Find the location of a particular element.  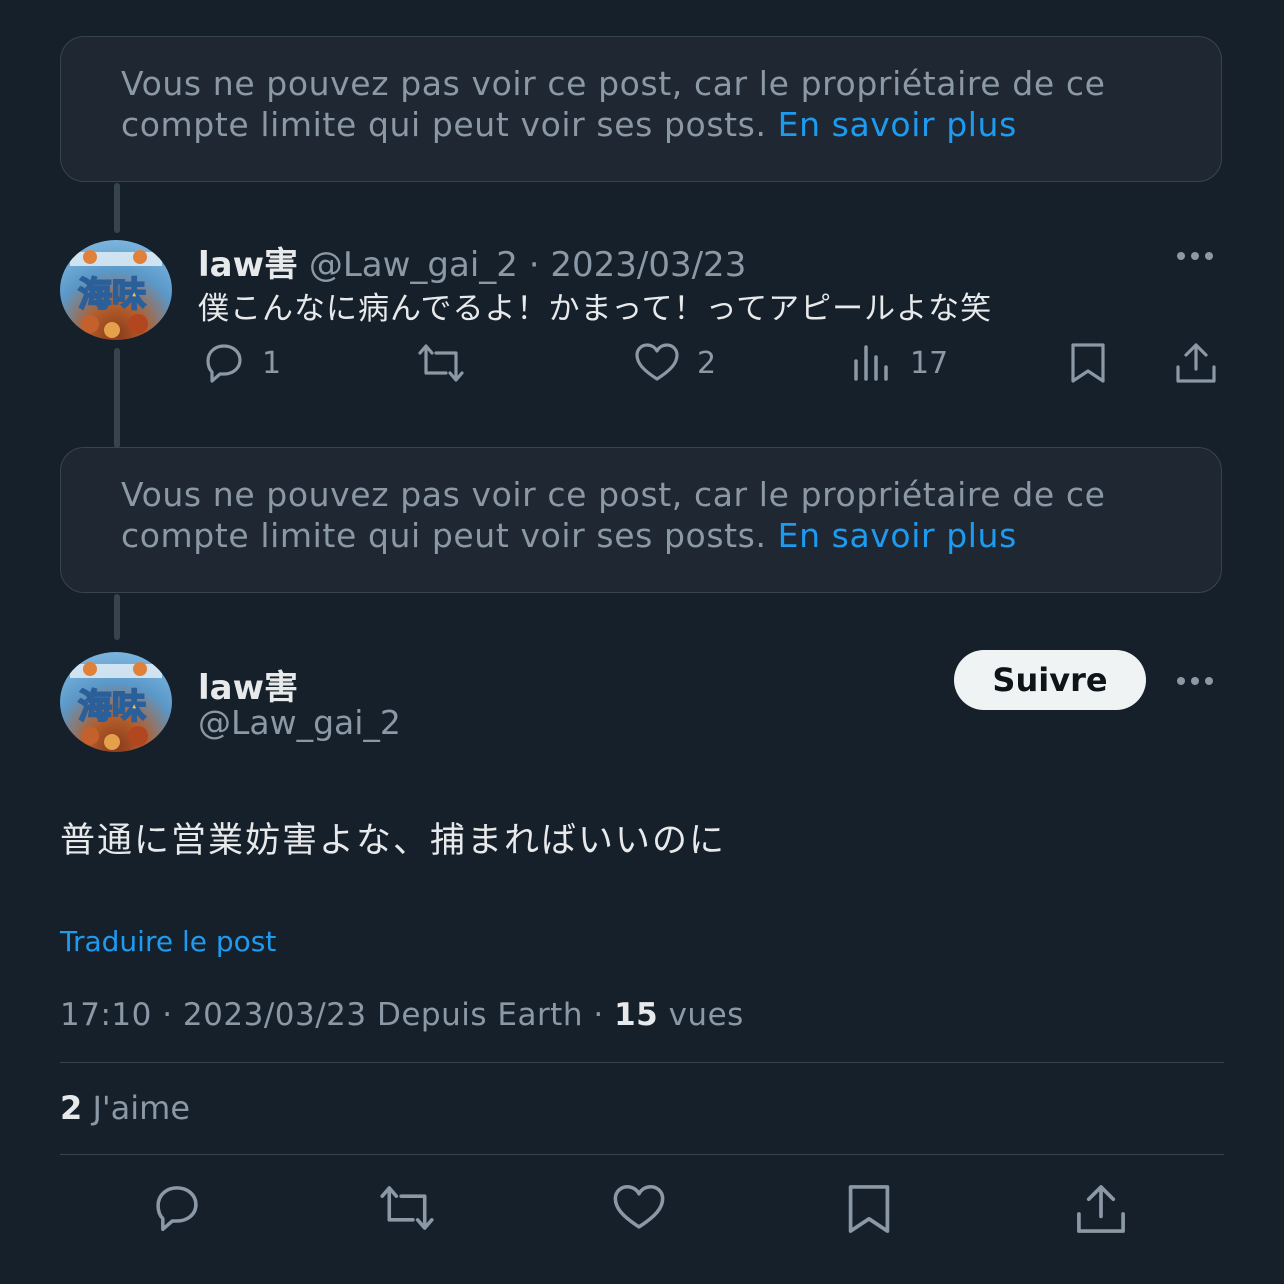

reply-text: 僕こんなに病んでるよ！かまって！ってアピールよな笑 is located at coordinates (595, 309).